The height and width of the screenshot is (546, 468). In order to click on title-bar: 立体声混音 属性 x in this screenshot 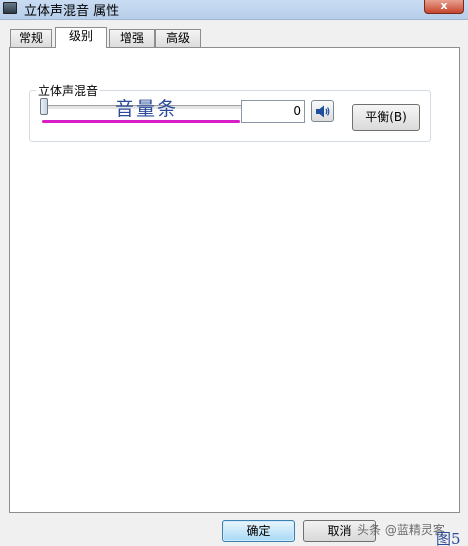, I will do `click(234, 10)`.